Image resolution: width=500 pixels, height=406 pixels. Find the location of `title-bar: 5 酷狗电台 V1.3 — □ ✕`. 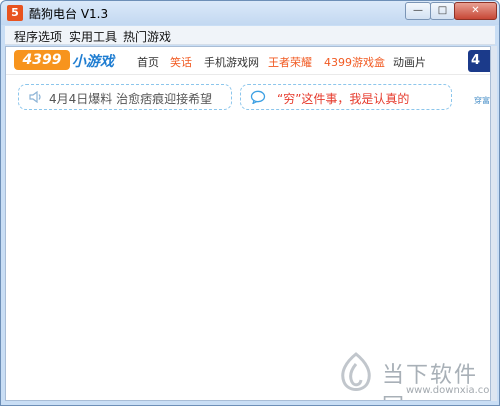

title-bar: 5 酷狗电台 V1.3 — □ ✕ is located at coordinates (250, 13).